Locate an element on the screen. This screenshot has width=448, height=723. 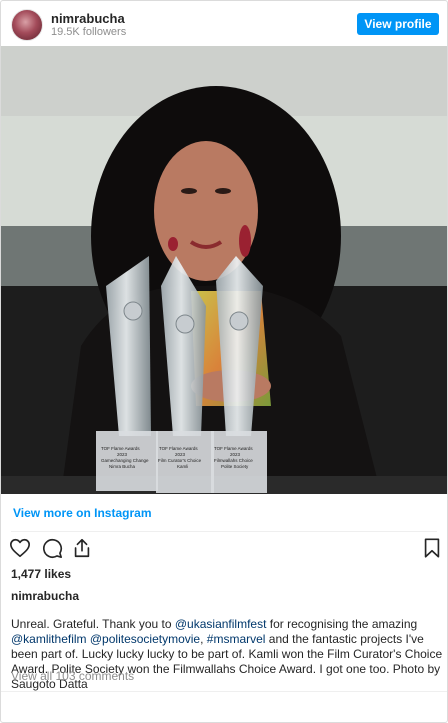
trophy-1-line4: Nimra Bucha is located at coordinates (122, 466).